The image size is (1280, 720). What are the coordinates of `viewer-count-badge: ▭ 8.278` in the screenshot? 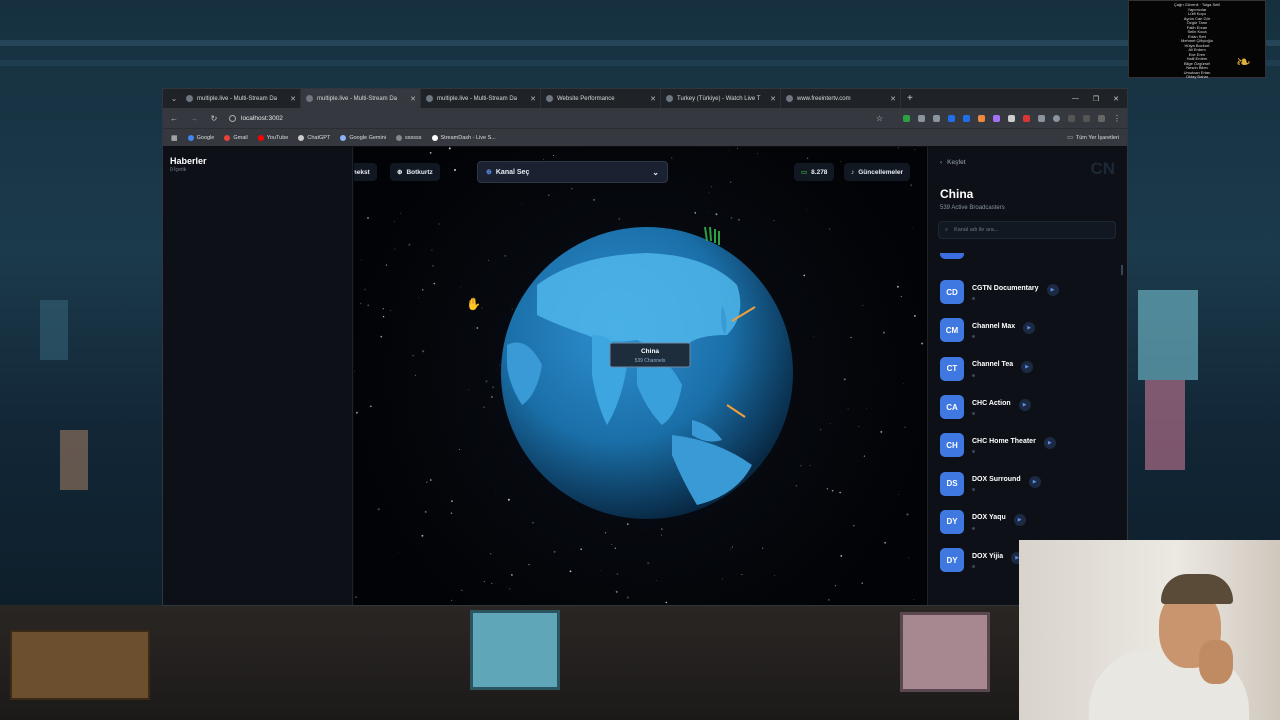 It's located at (814, 172).